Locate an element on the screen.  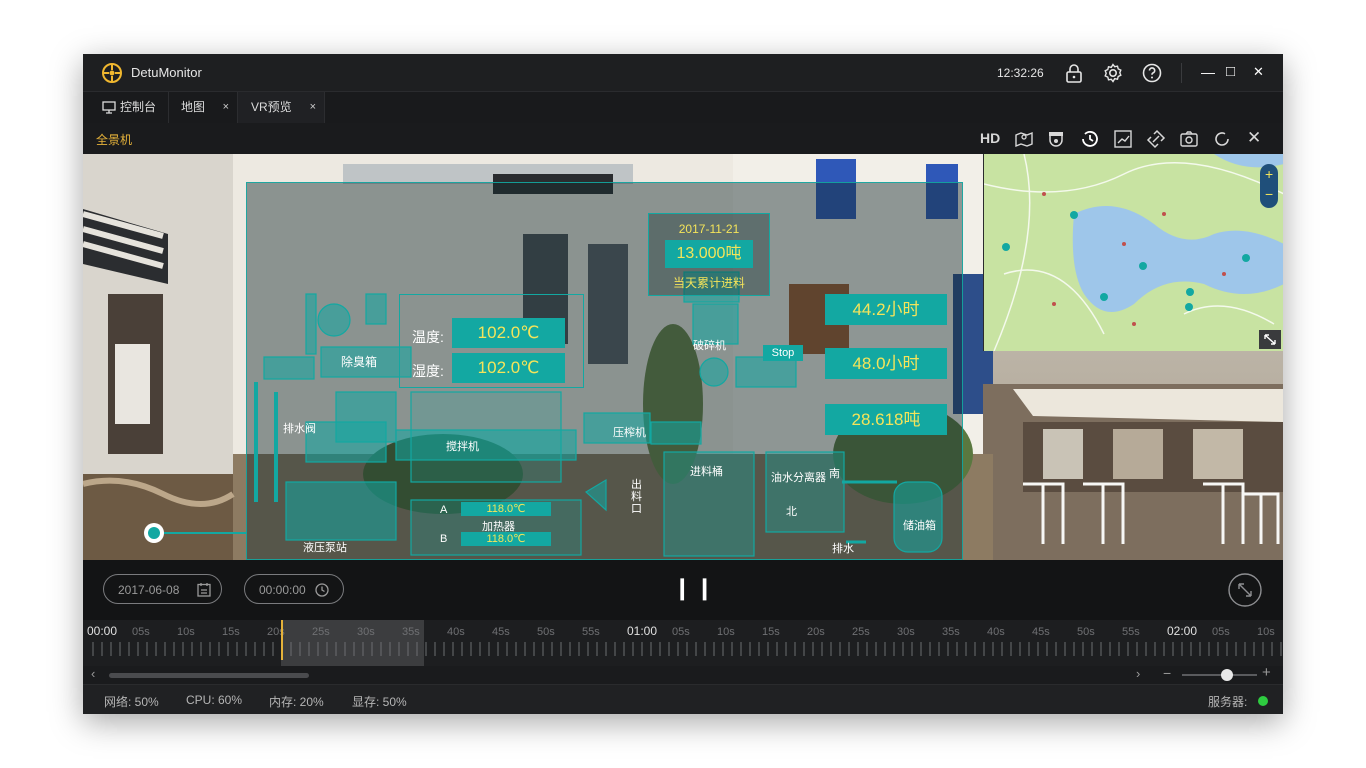
drain-label: 排水 is located at coordinates (843, 549).